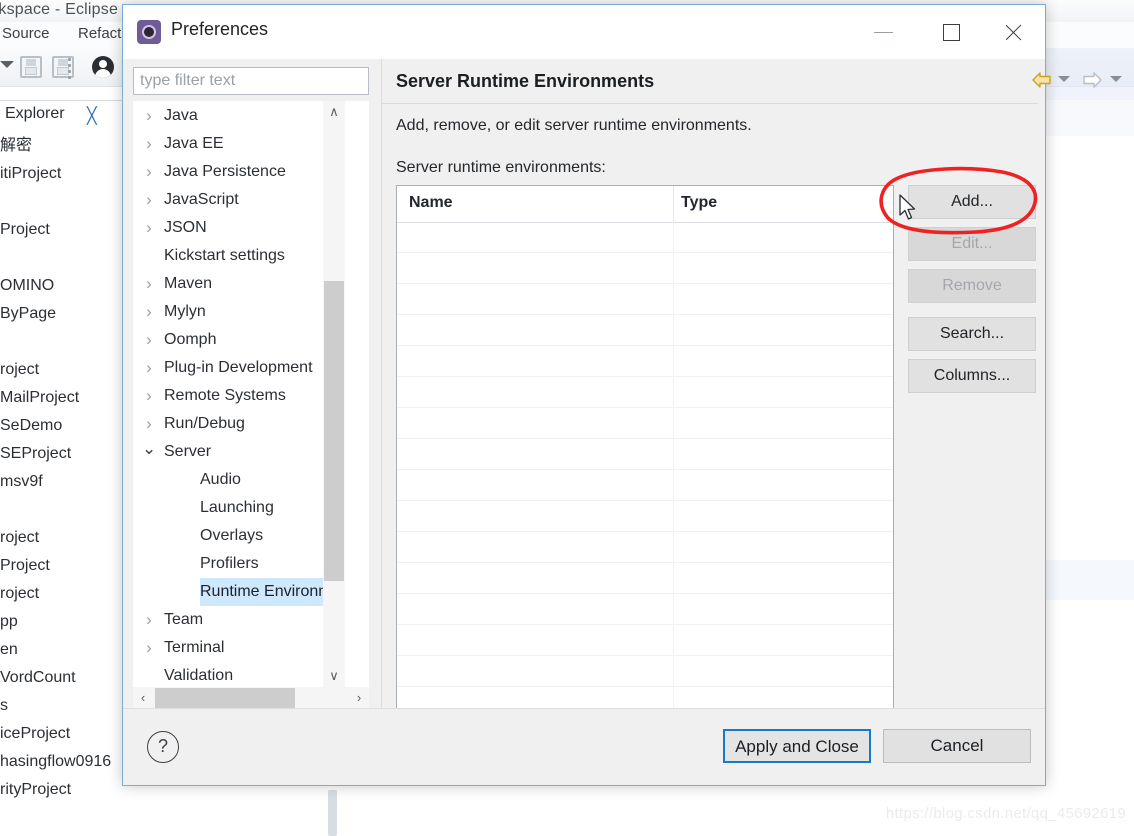 The width and height of the screenshot is (1134, 836). What do you see at coordinates (952, 32) in the screenshot?
I see `maximize-button` at bounding box center [952, 32].